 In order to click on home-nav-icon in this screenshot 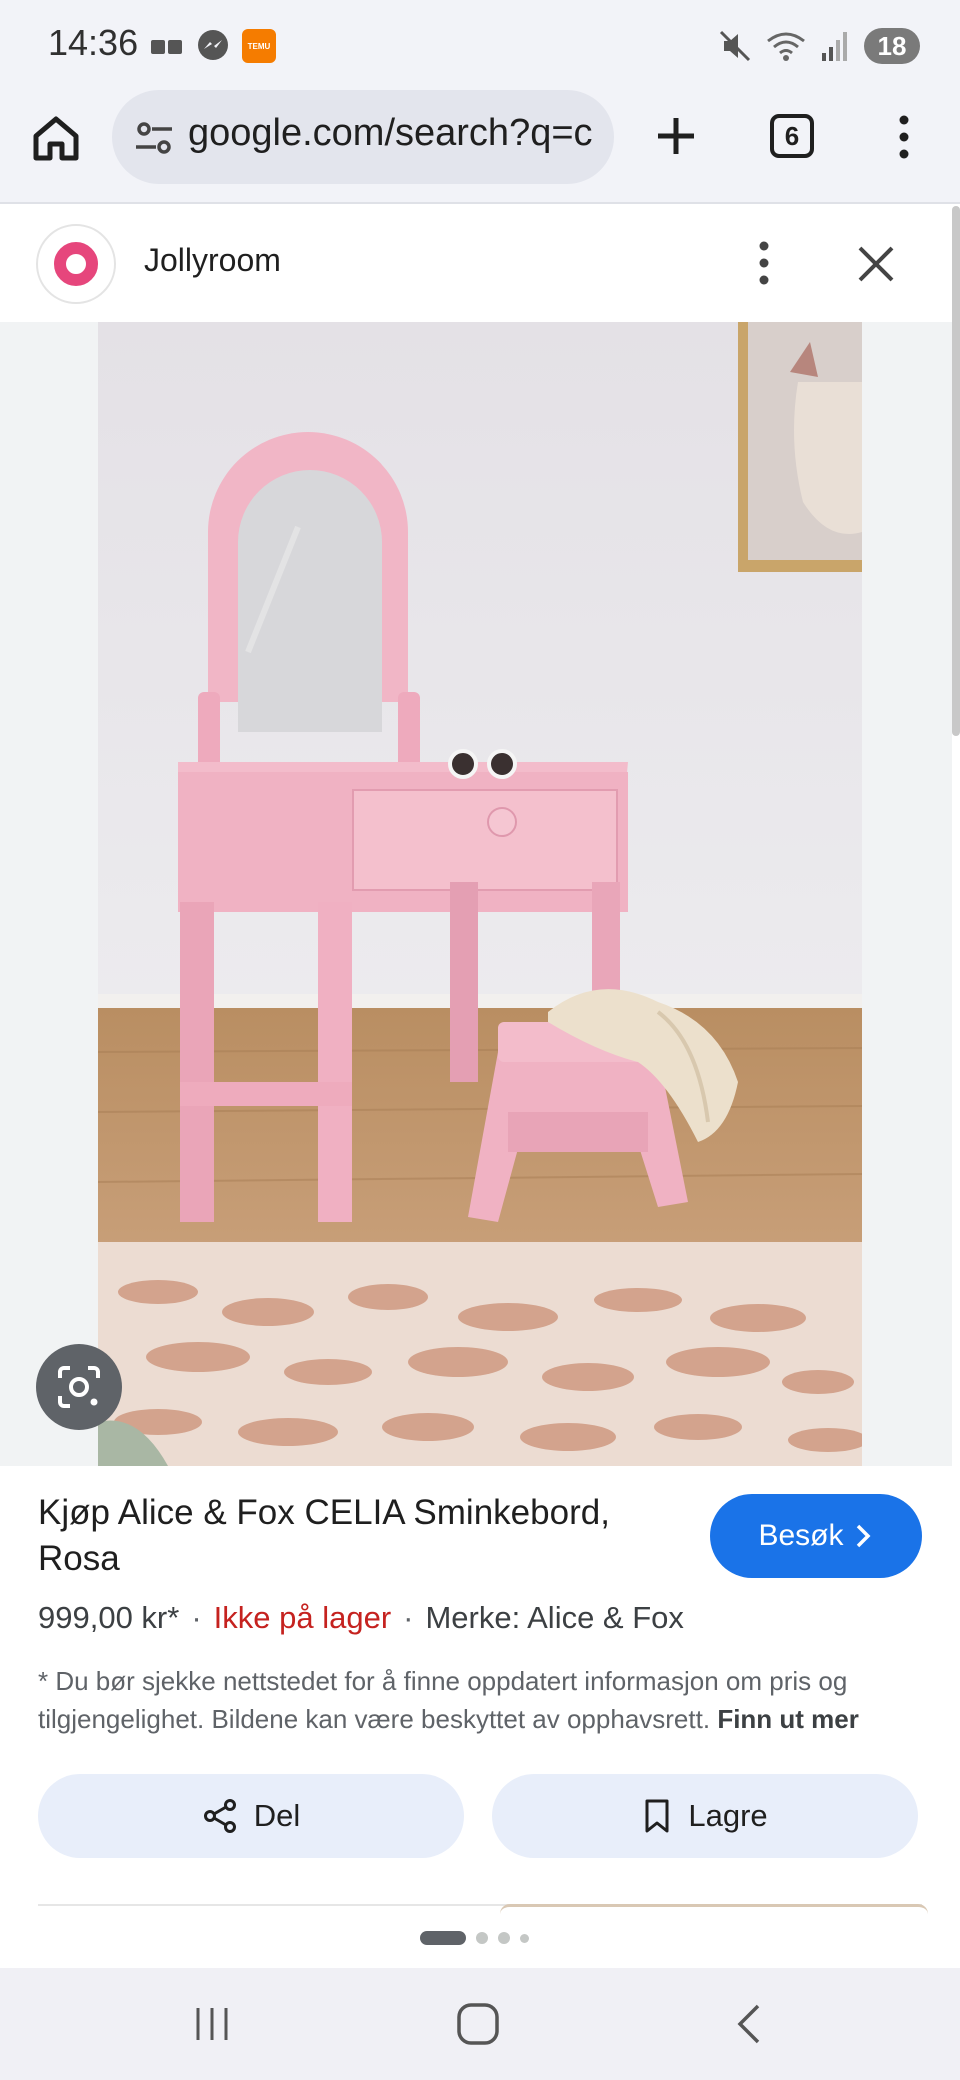, I will do `click(478, 2024)`.